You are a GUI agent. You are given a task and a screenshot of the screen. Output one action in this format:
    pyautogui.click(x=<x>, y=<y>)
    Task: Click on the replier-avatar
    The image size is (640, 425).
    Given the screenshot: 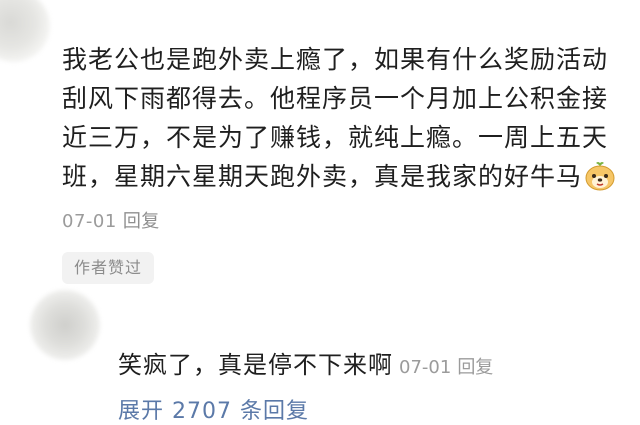 What is the action you would take?
    pyautogui.click(x=65, y=325)
    